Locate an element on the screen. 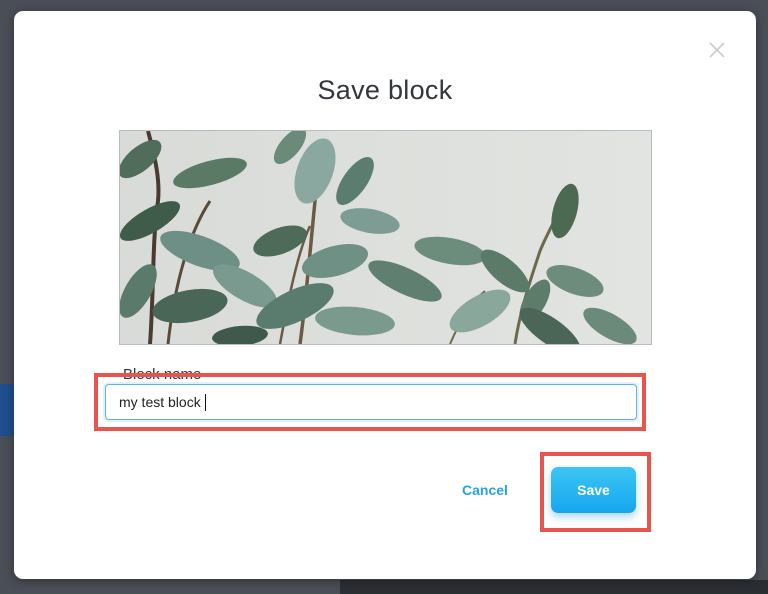 Image resolution: width=768 pixels, height=594 pixels. close-icon is located at coordinates (717, 50).